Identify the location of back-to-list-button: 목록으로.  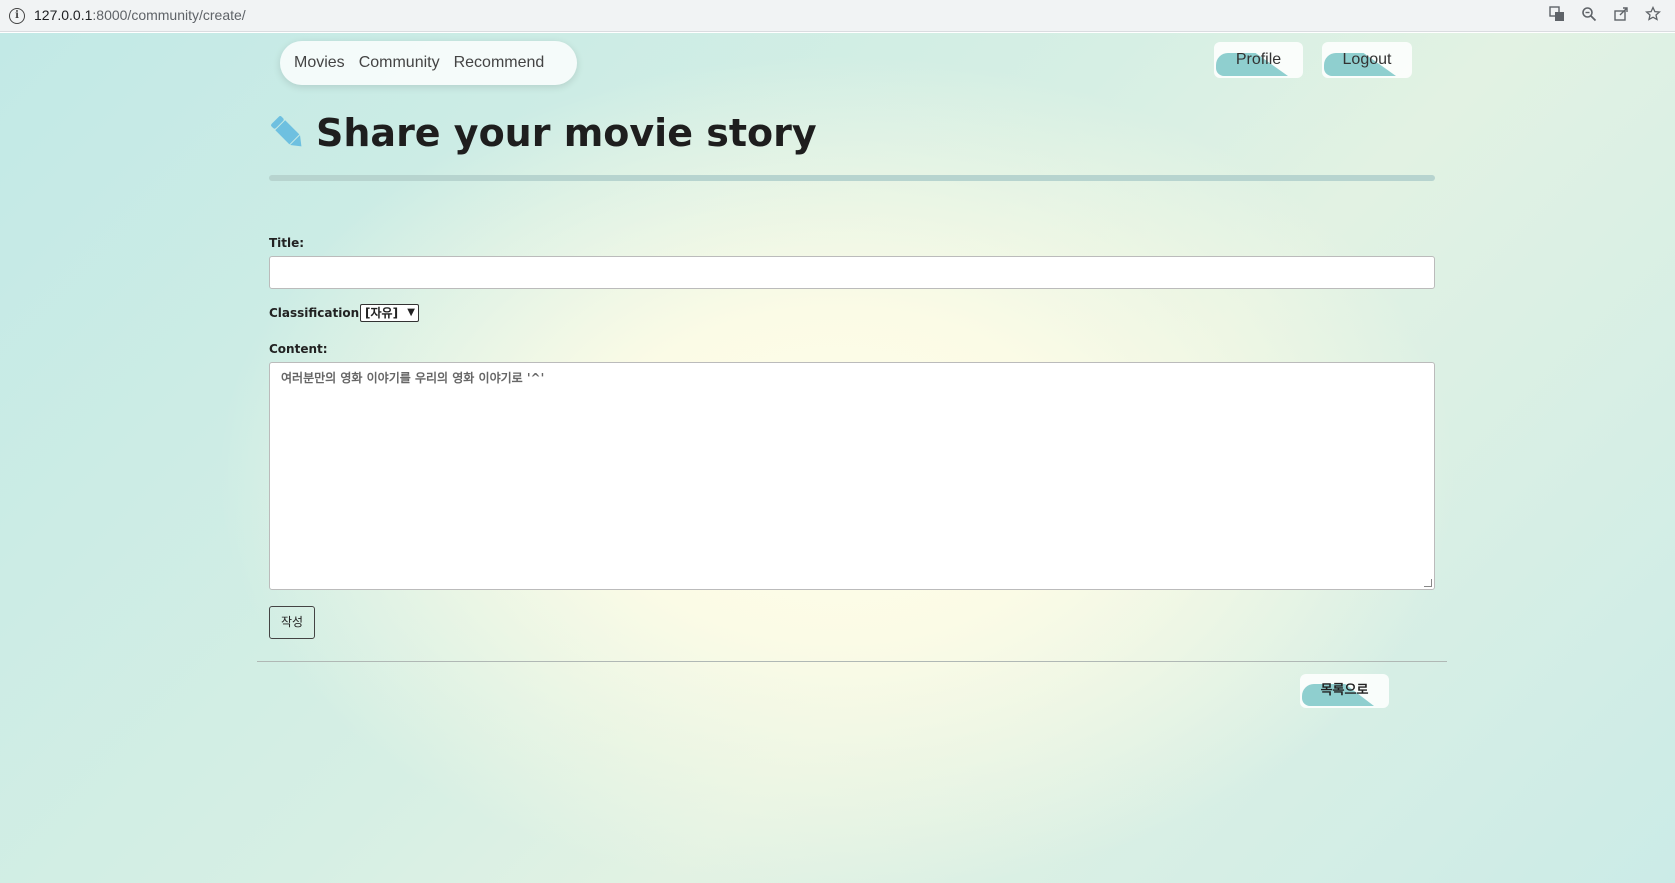
(1344, 691).